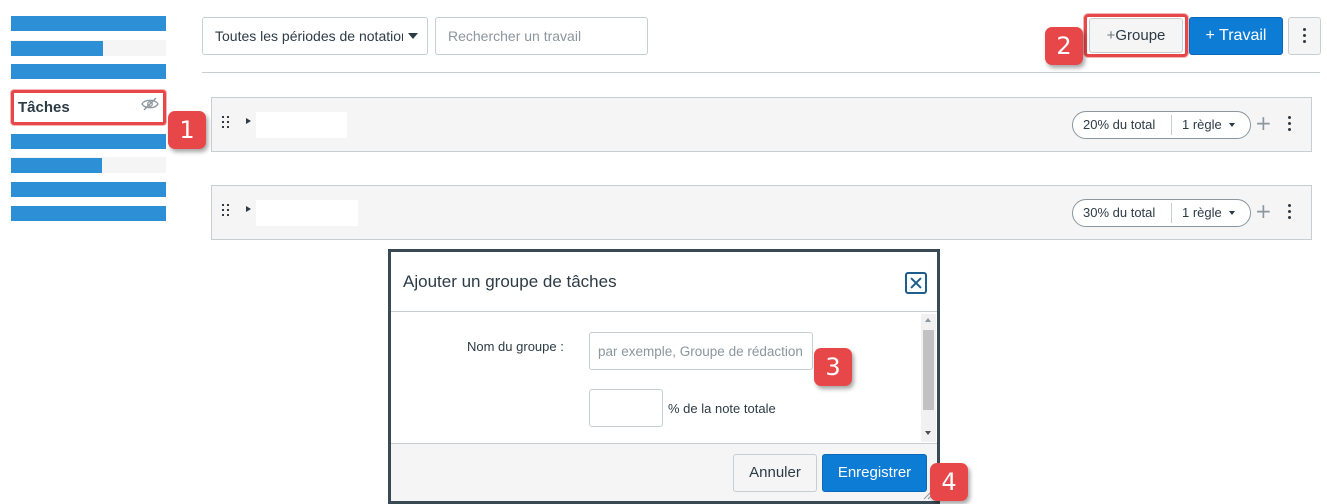 The height and width of the screenshot is (504, 1327). I want to click on assignment-group-row: 30% du total 1 règle +, so click(761, 212).